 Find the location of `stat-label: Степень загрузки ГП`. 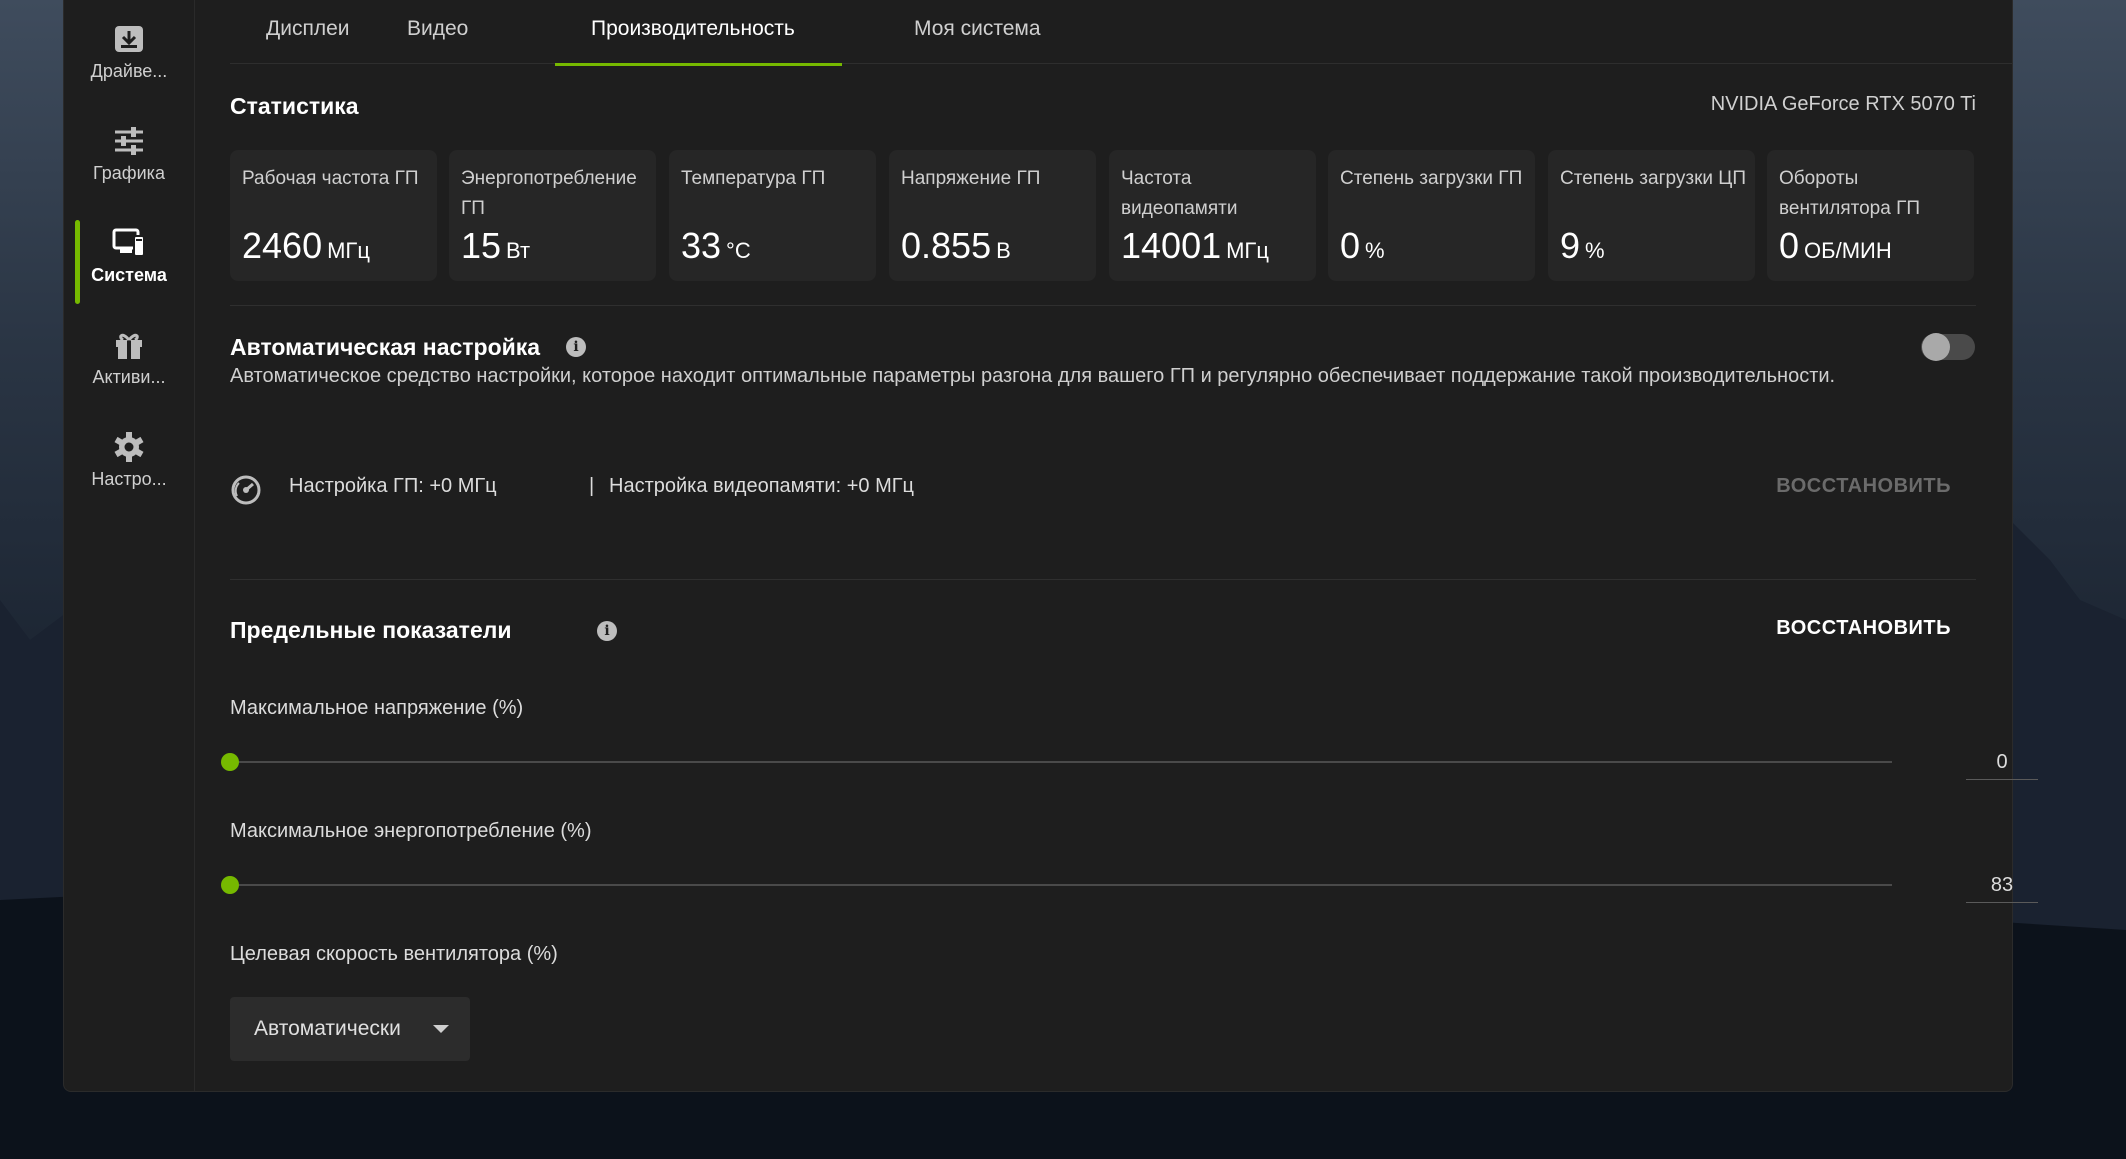

stat-label: Степень загрузки ГП is located at coordinates (1431, 178).